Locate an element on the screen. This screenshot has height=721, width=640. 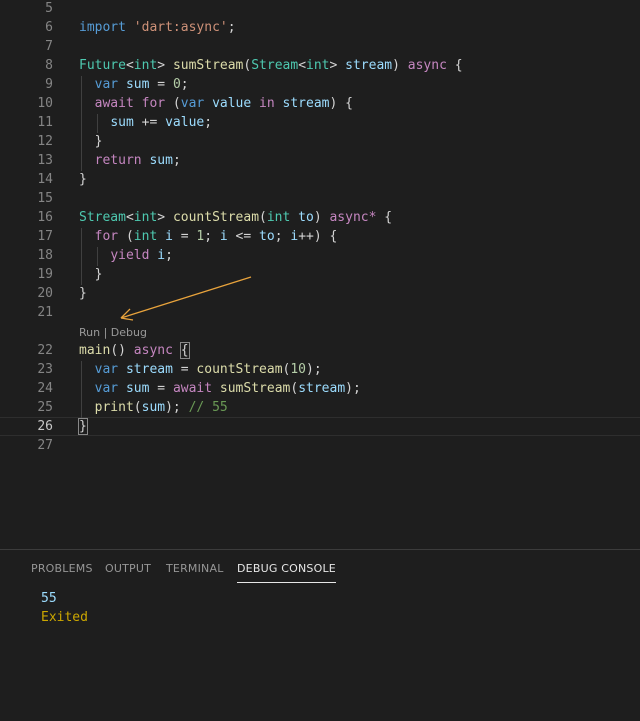
code-token: return is located at coordinates (118, 160).